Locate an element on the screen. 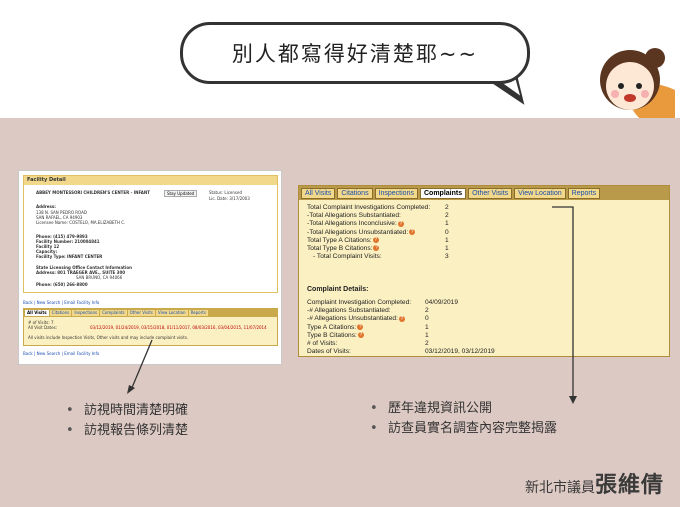 The image size is (680, 507). lic-date-line: Lic. Date: 3/17/2003 is located at coordinates (229, 198).